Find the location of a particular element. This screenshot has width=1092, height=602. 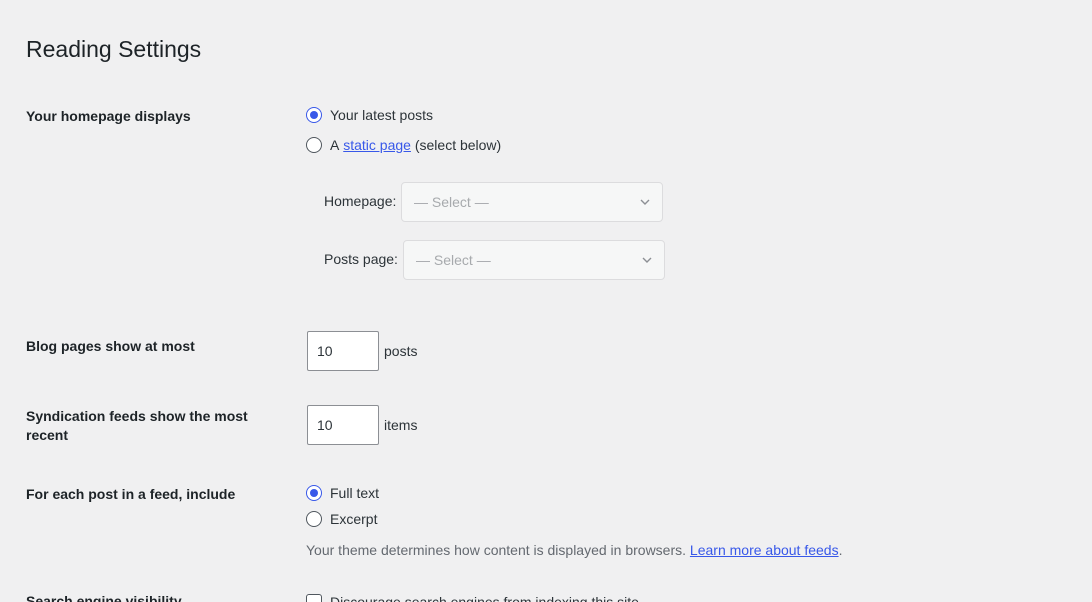

homepage-select: — Select — is located at coordinates (532, 202).